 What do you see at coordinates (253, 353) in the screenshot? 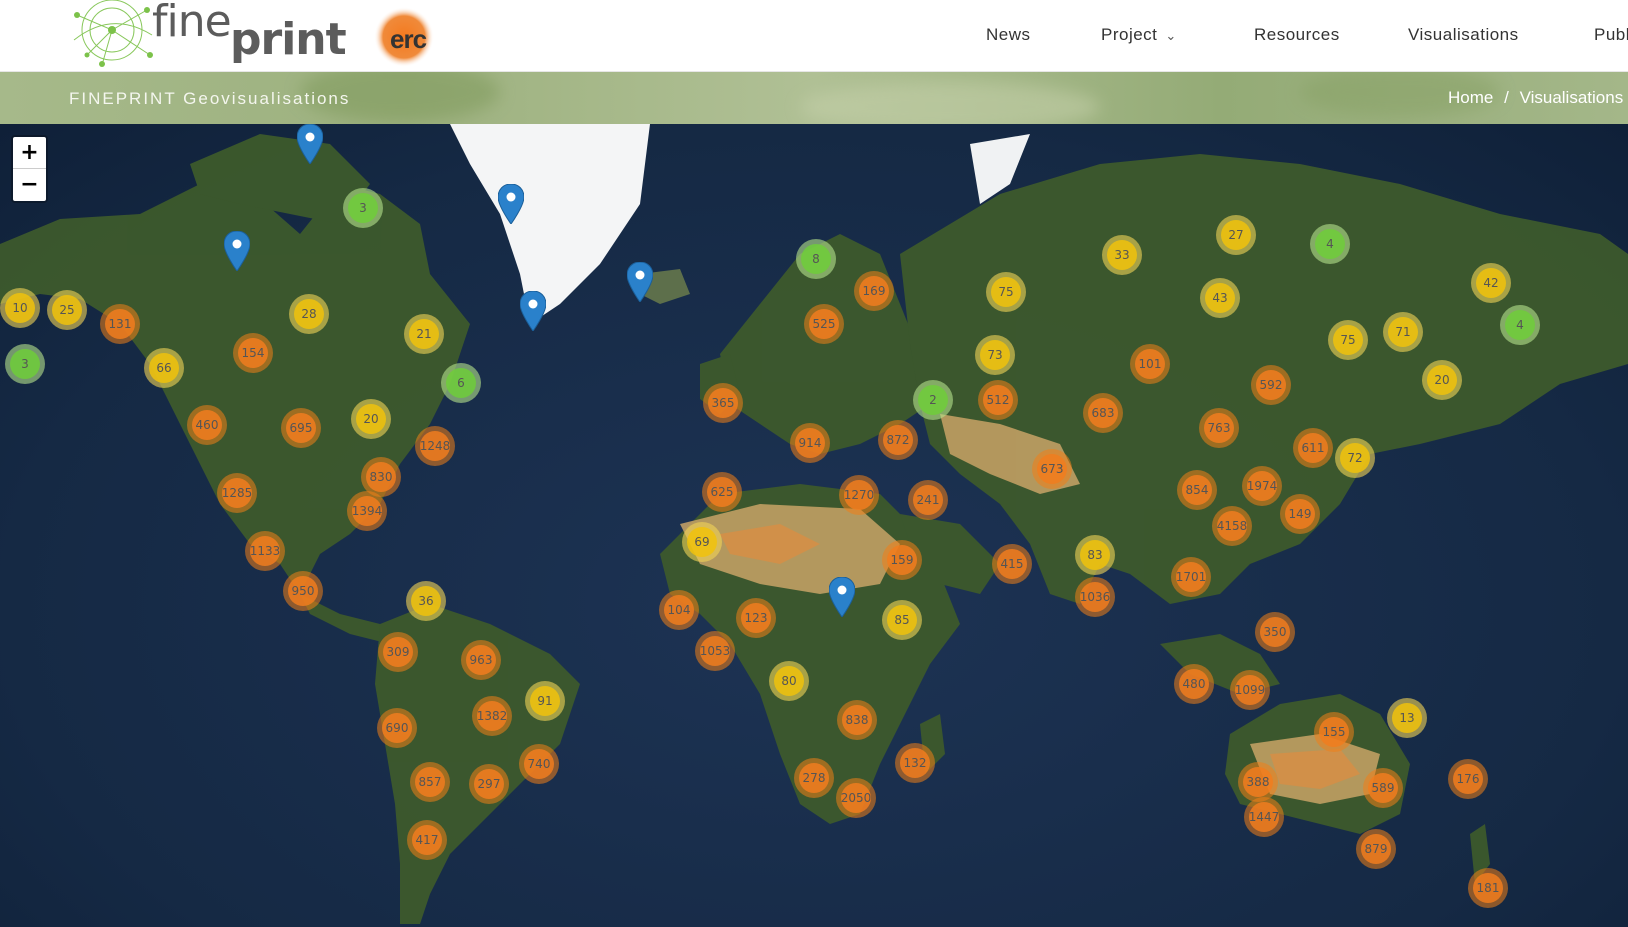
I see `marker-cluster: 154` at bounding box center [253, 353].